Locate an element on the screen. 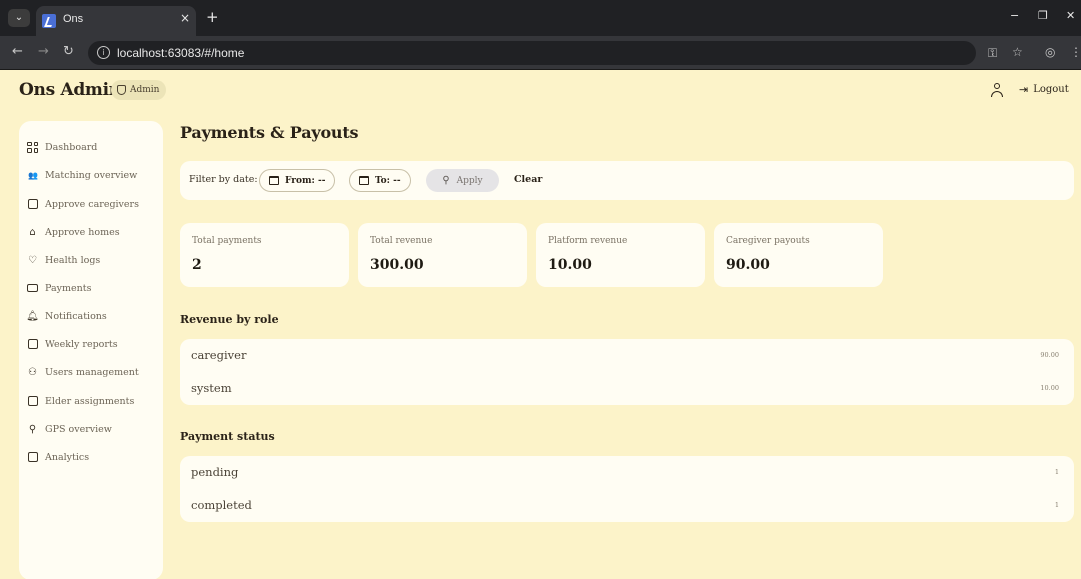 Image resolution: width=1081 pixels, height=579 pixels. sidebar-item-approve-homes: ⌂ Approve homes is located at coordinates (73, 232).